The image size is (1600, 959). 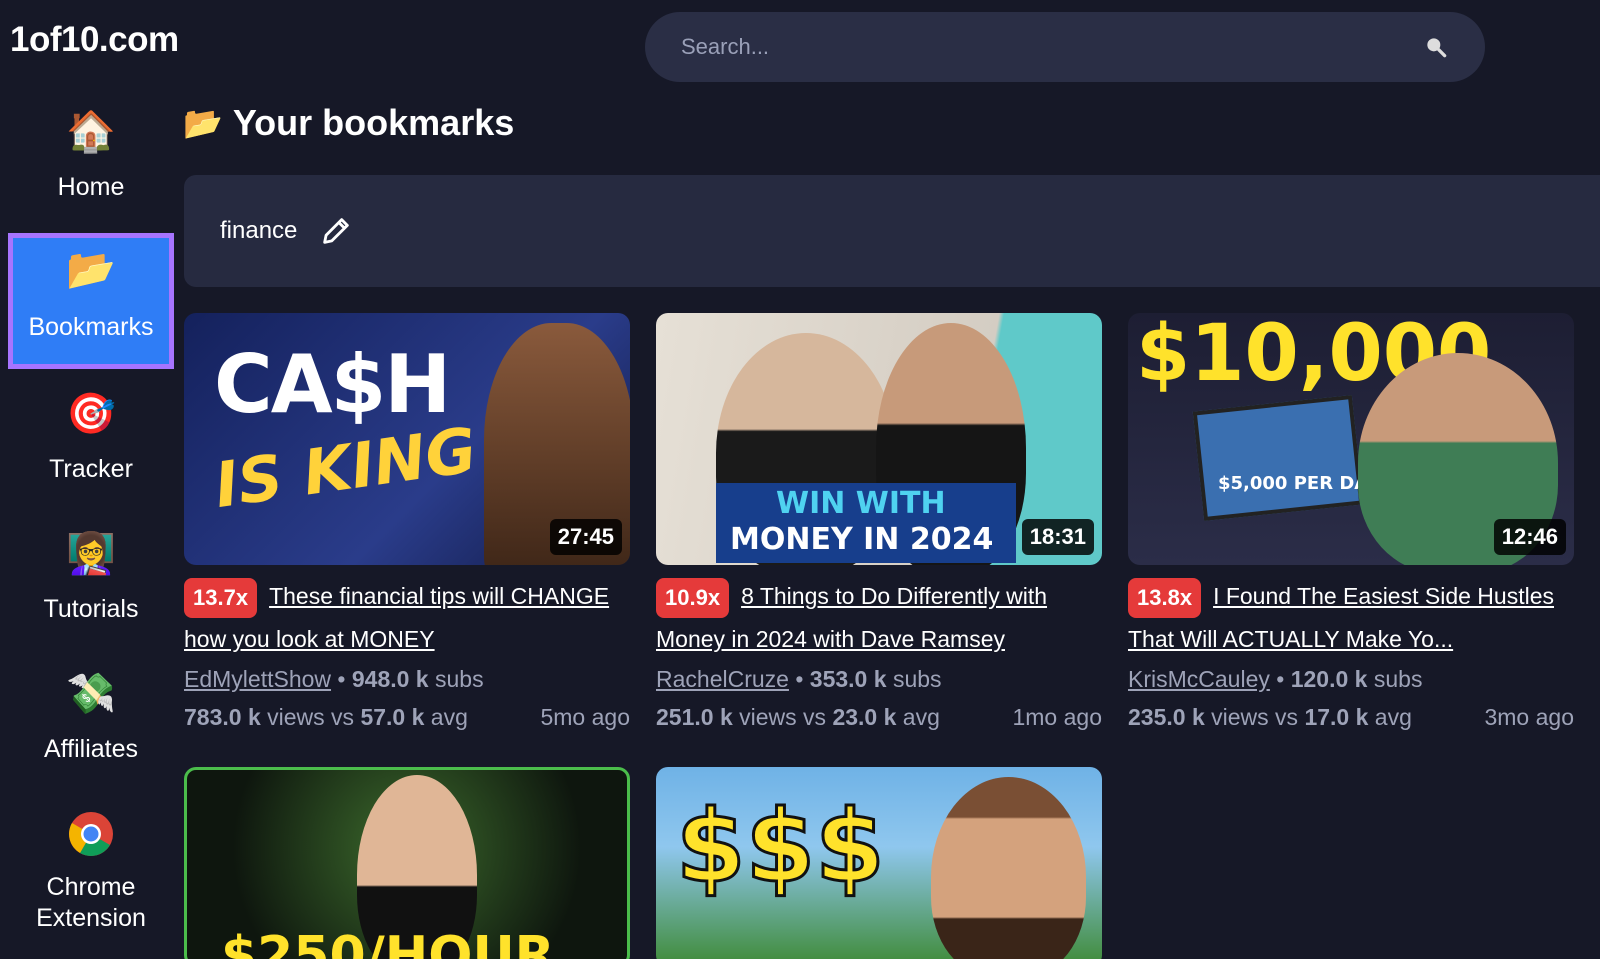 What do you see at coordinates (91, 132) in the screenshot?
I see `house-icon: 🏠` at bounding box center [91, 132].